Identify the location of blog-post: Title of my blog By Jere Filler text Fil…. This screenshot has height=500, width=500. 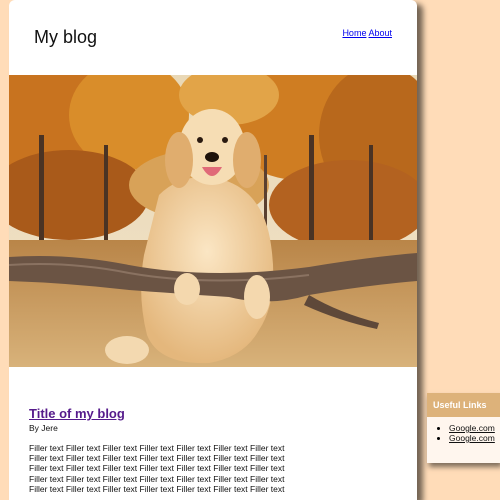
(214, 450).